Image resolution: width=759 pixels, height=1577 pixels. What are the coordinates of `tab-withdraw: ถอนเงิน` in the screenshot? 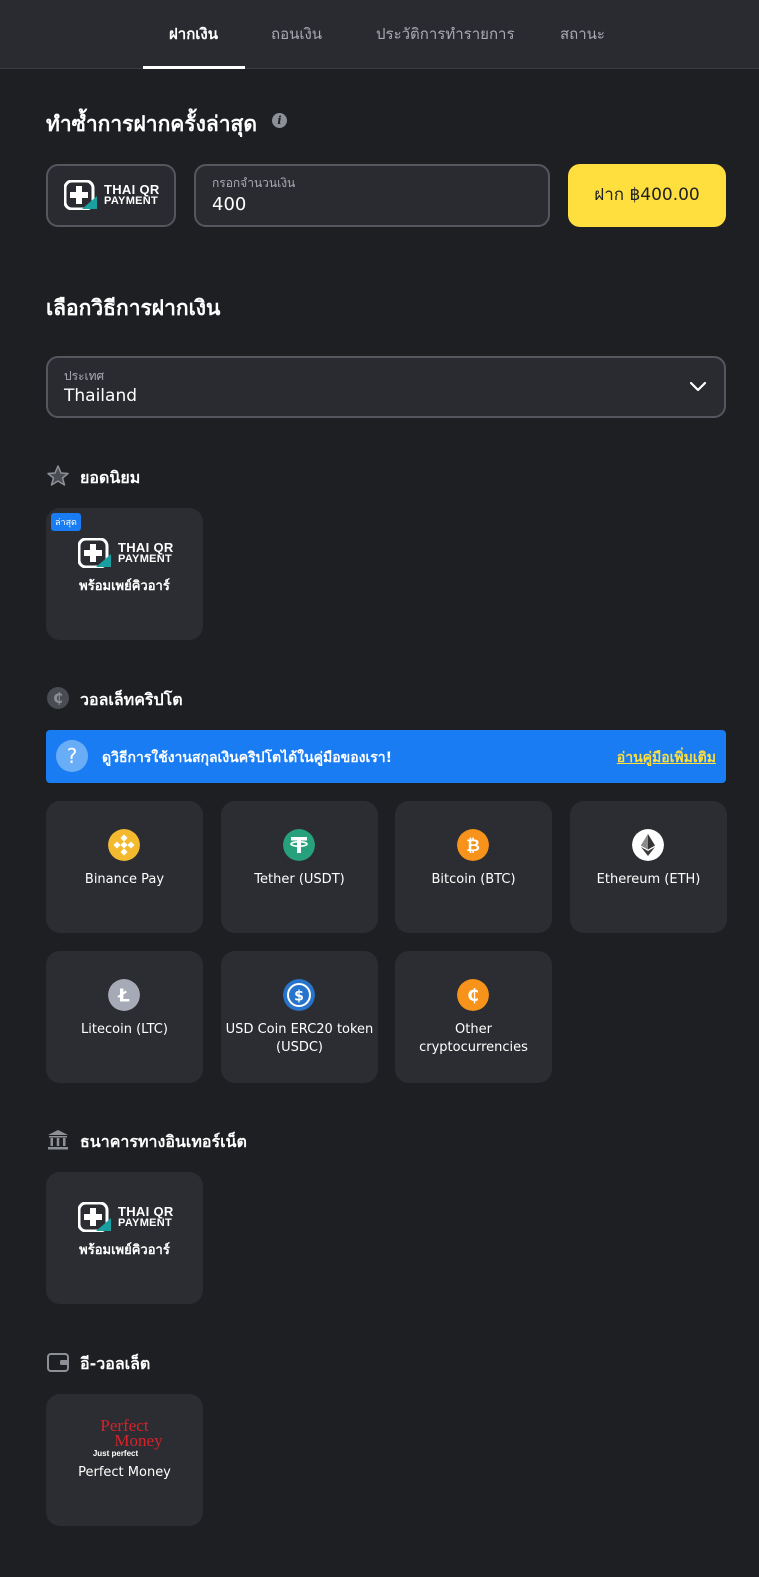 It's located at (296, 34).